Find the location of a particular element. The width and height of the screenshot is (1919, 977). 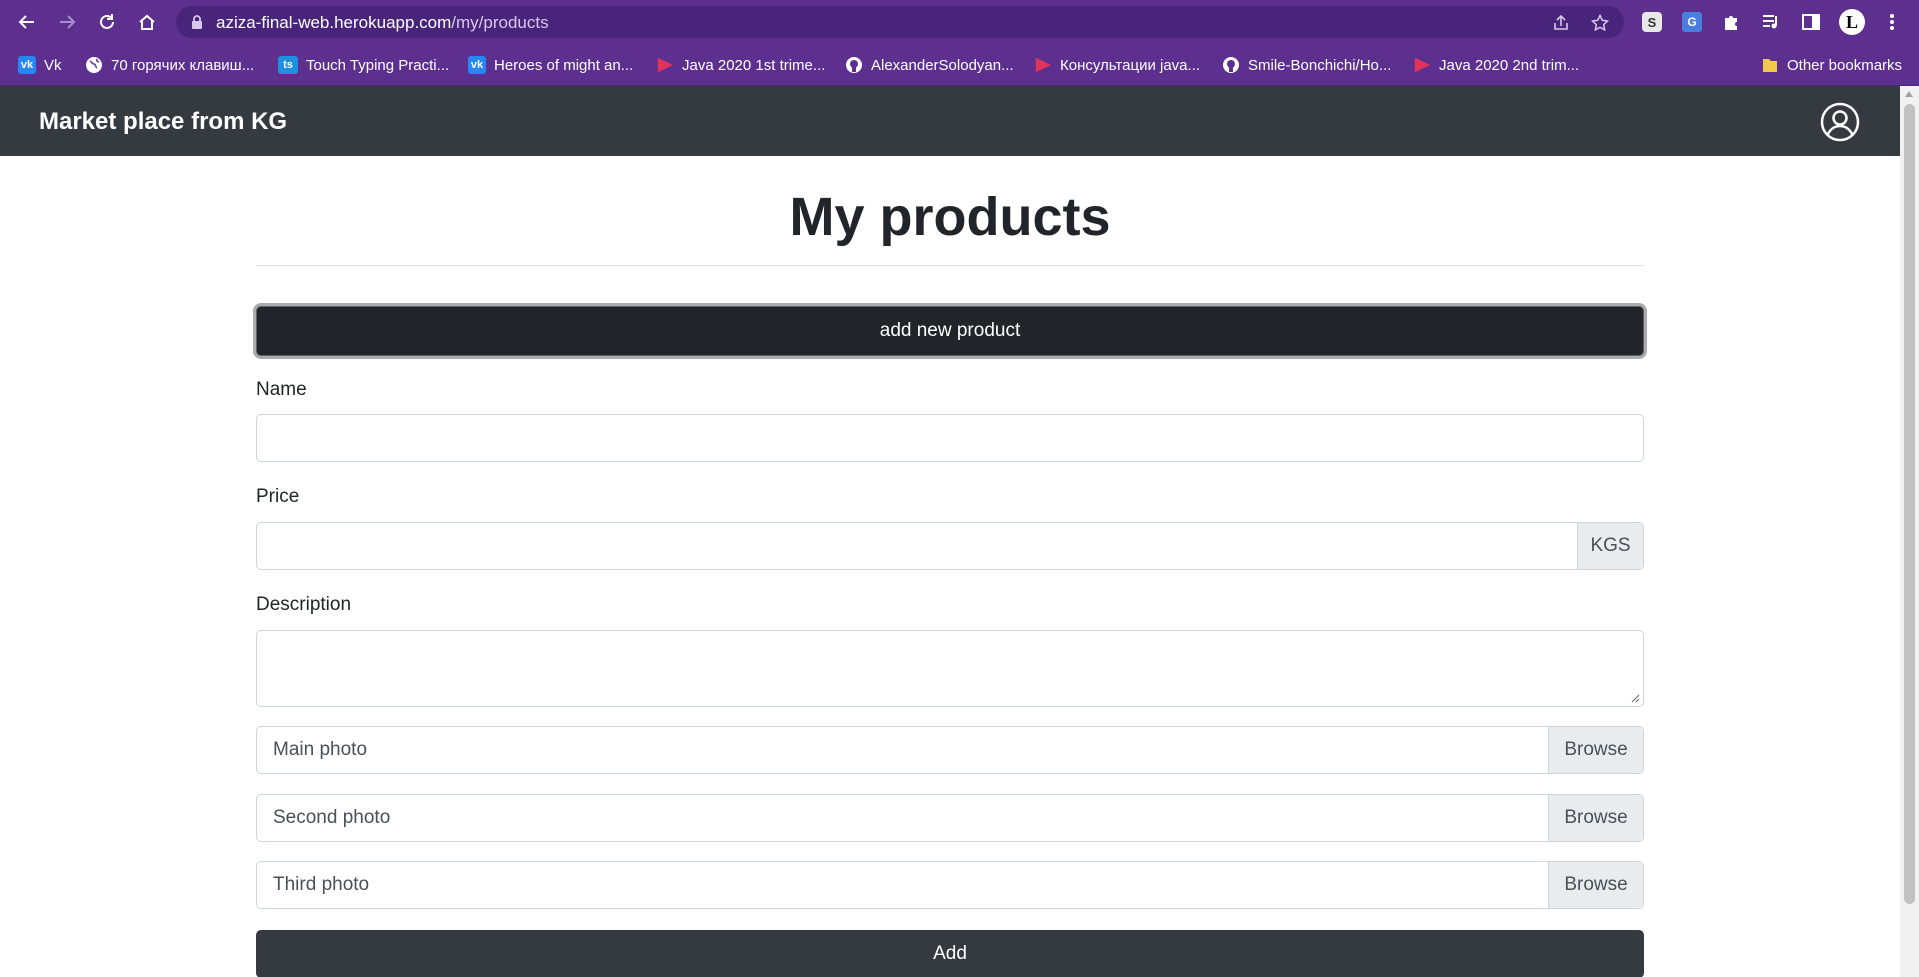

other-bookmarks-folder: Other bookmarks is located at coordinates (1831, 65).